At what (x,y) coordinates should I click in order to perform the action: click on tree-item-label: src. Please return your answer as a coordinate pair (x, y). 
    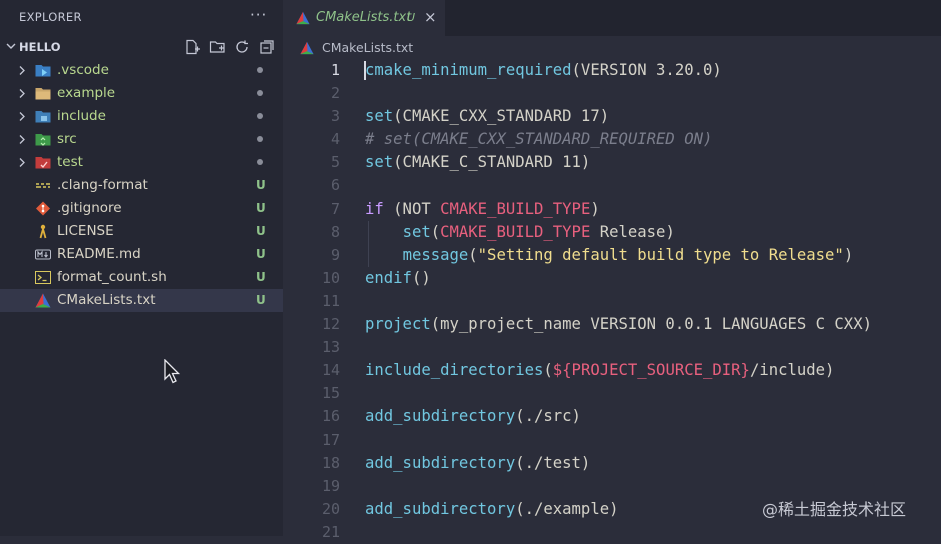
    Looking at the image, I should click on (67, 139).